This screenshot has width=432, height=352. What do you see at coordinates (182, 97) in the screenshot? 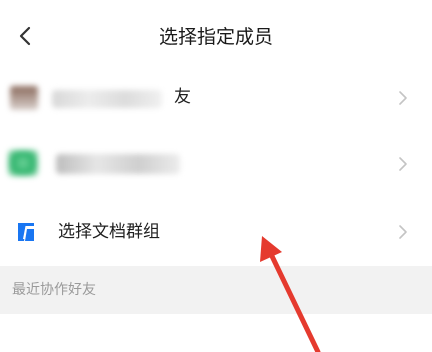
I see `friend-name-suffix: 友` at bounding box center [182, 97].